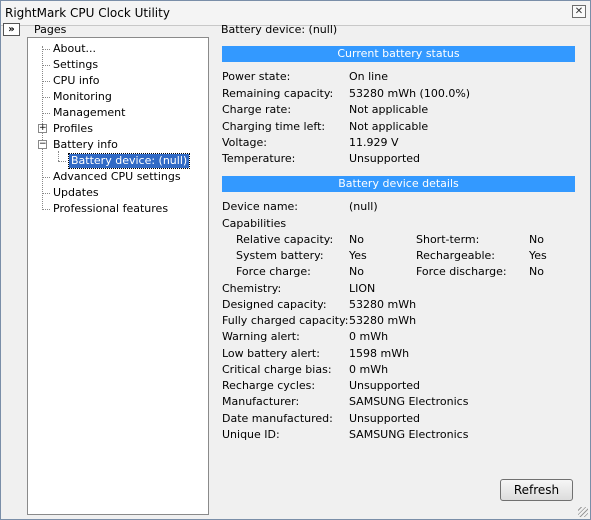 Image resolution: width=591 pixels, height=520 pixels. Describe the element at coordinates (50, 29) in the screenshot. I see `sidebar-title: Pages` at that location.